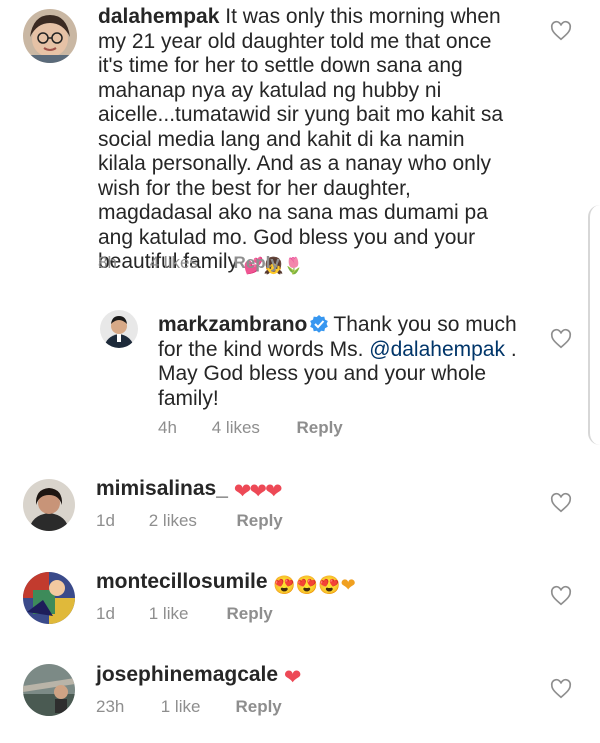 This screenshot has width=600, height=743. What do you see at coordinates (258, 491) in the screenshot?
I see `emoji-group: ❤❤❤` at bounding box center [258, 491].